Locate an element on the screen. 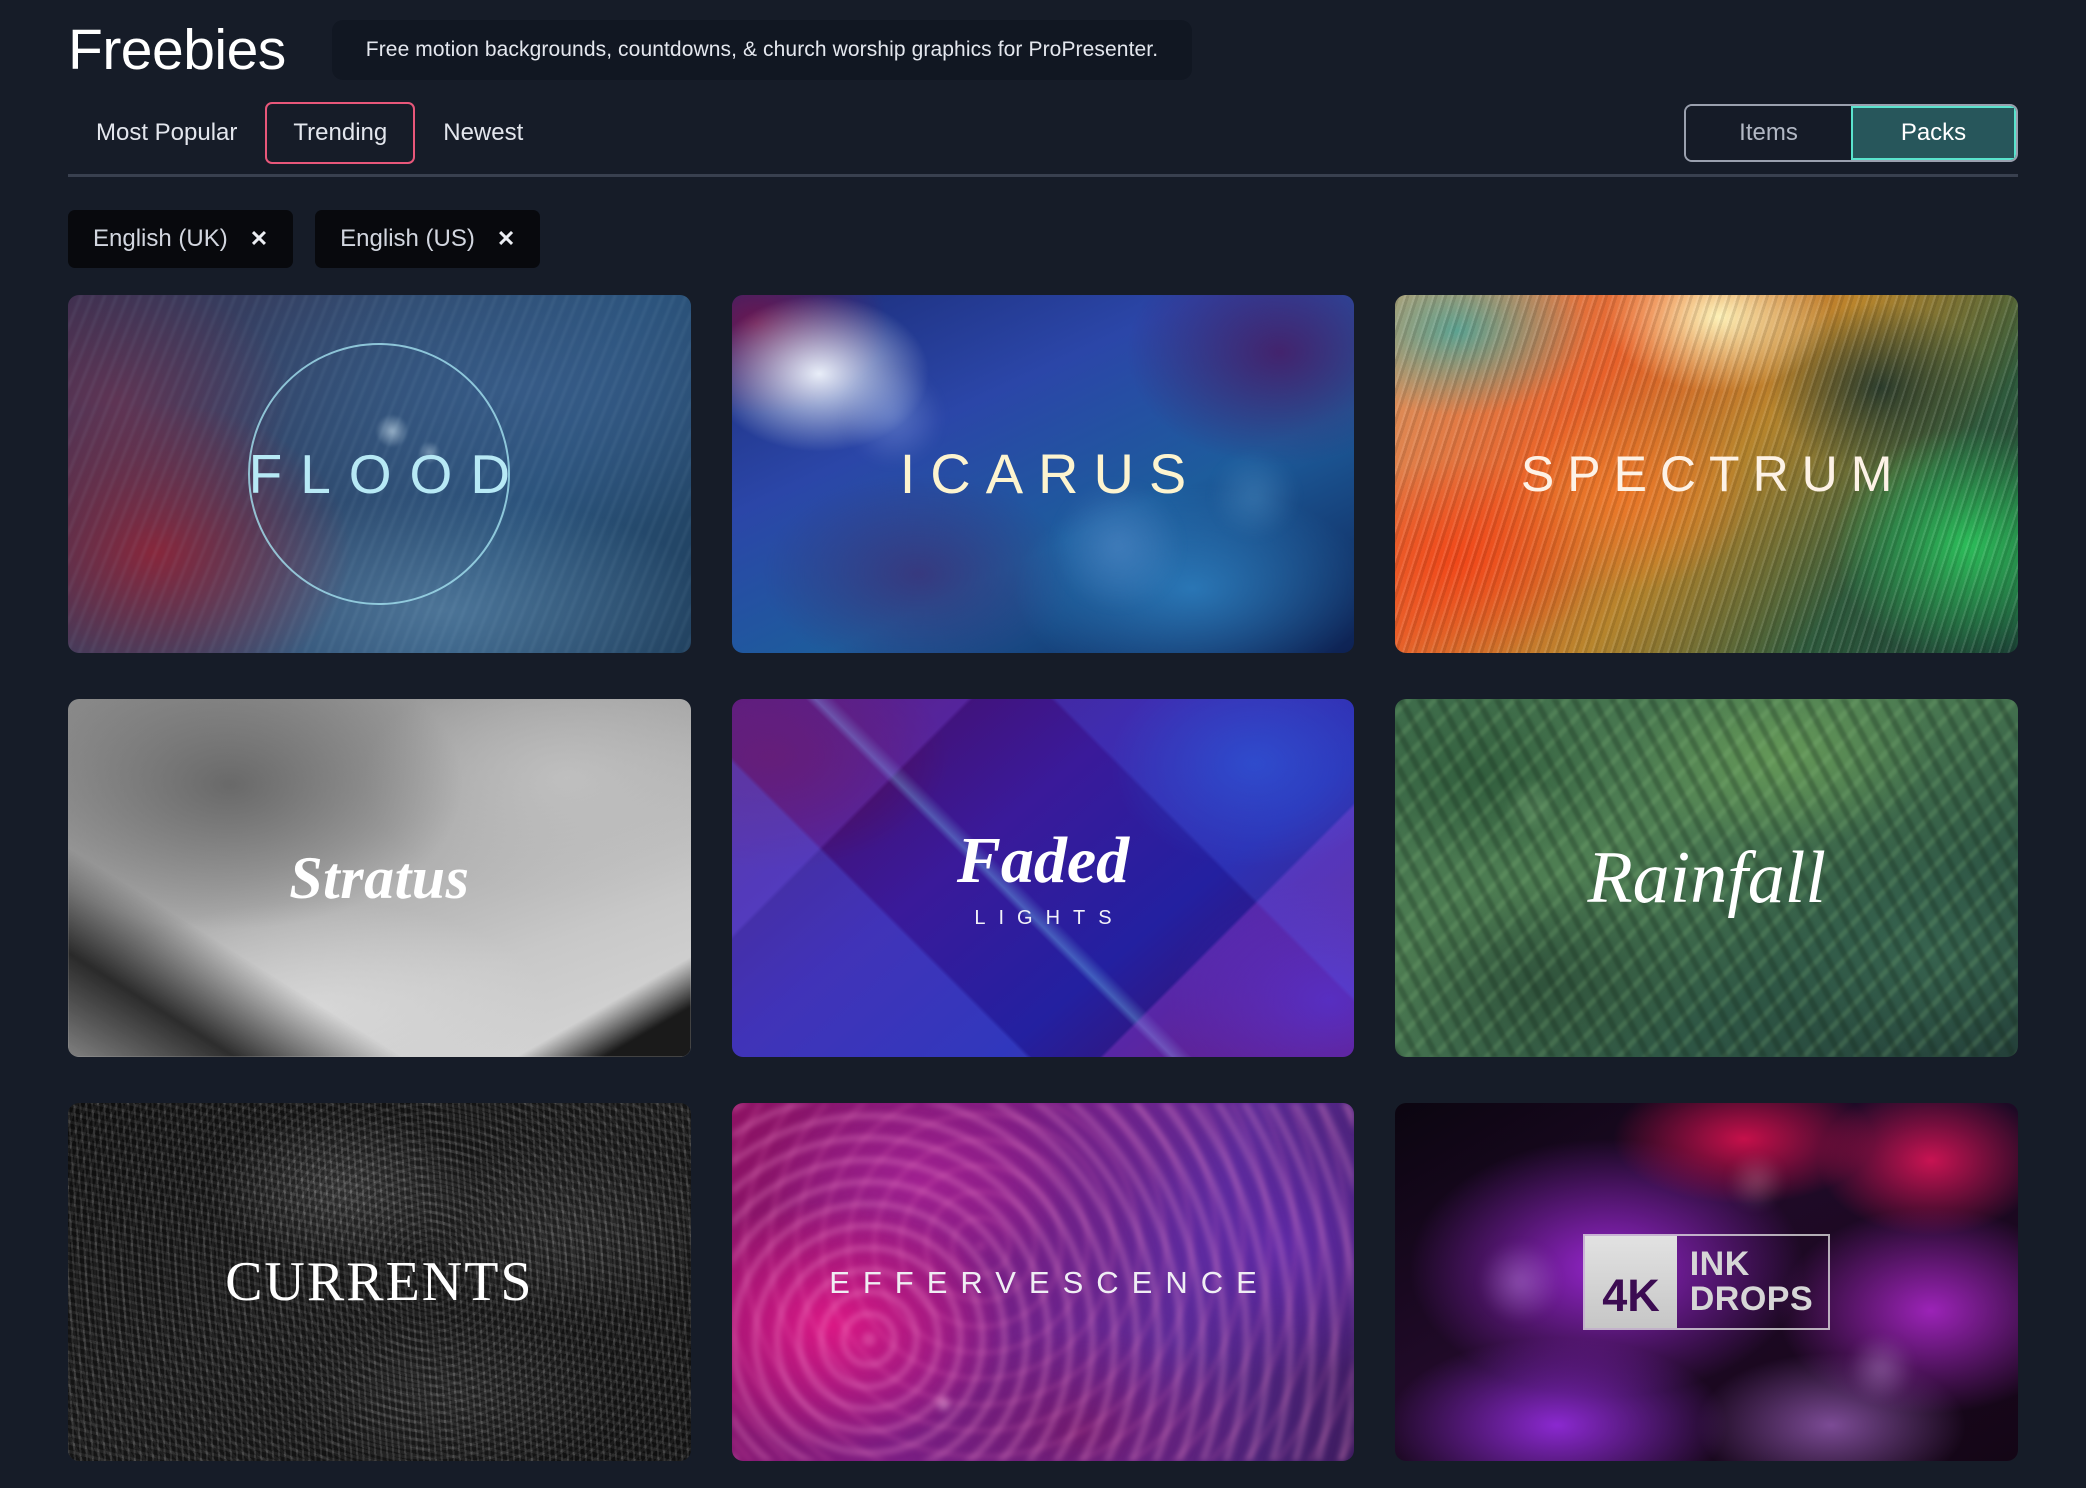 This screenshot has height=1488, width=2086. pack-card-flood: FLOOD is located at coordinates (379, 474).